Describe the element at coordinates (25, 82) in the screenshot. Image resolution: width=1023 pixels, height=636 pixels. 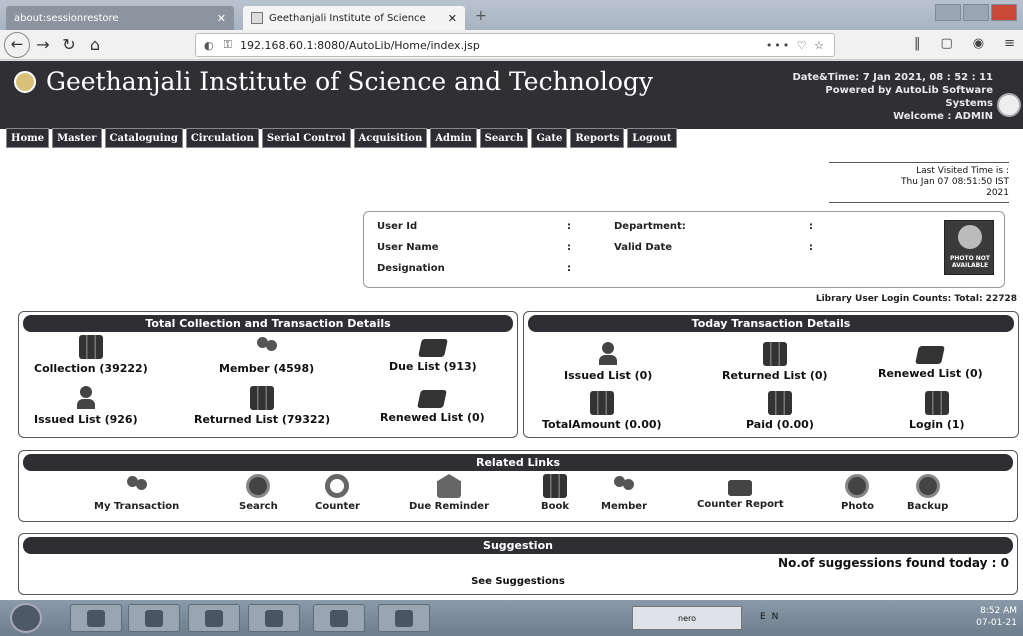
I see `institute-logo-icon` at that location.